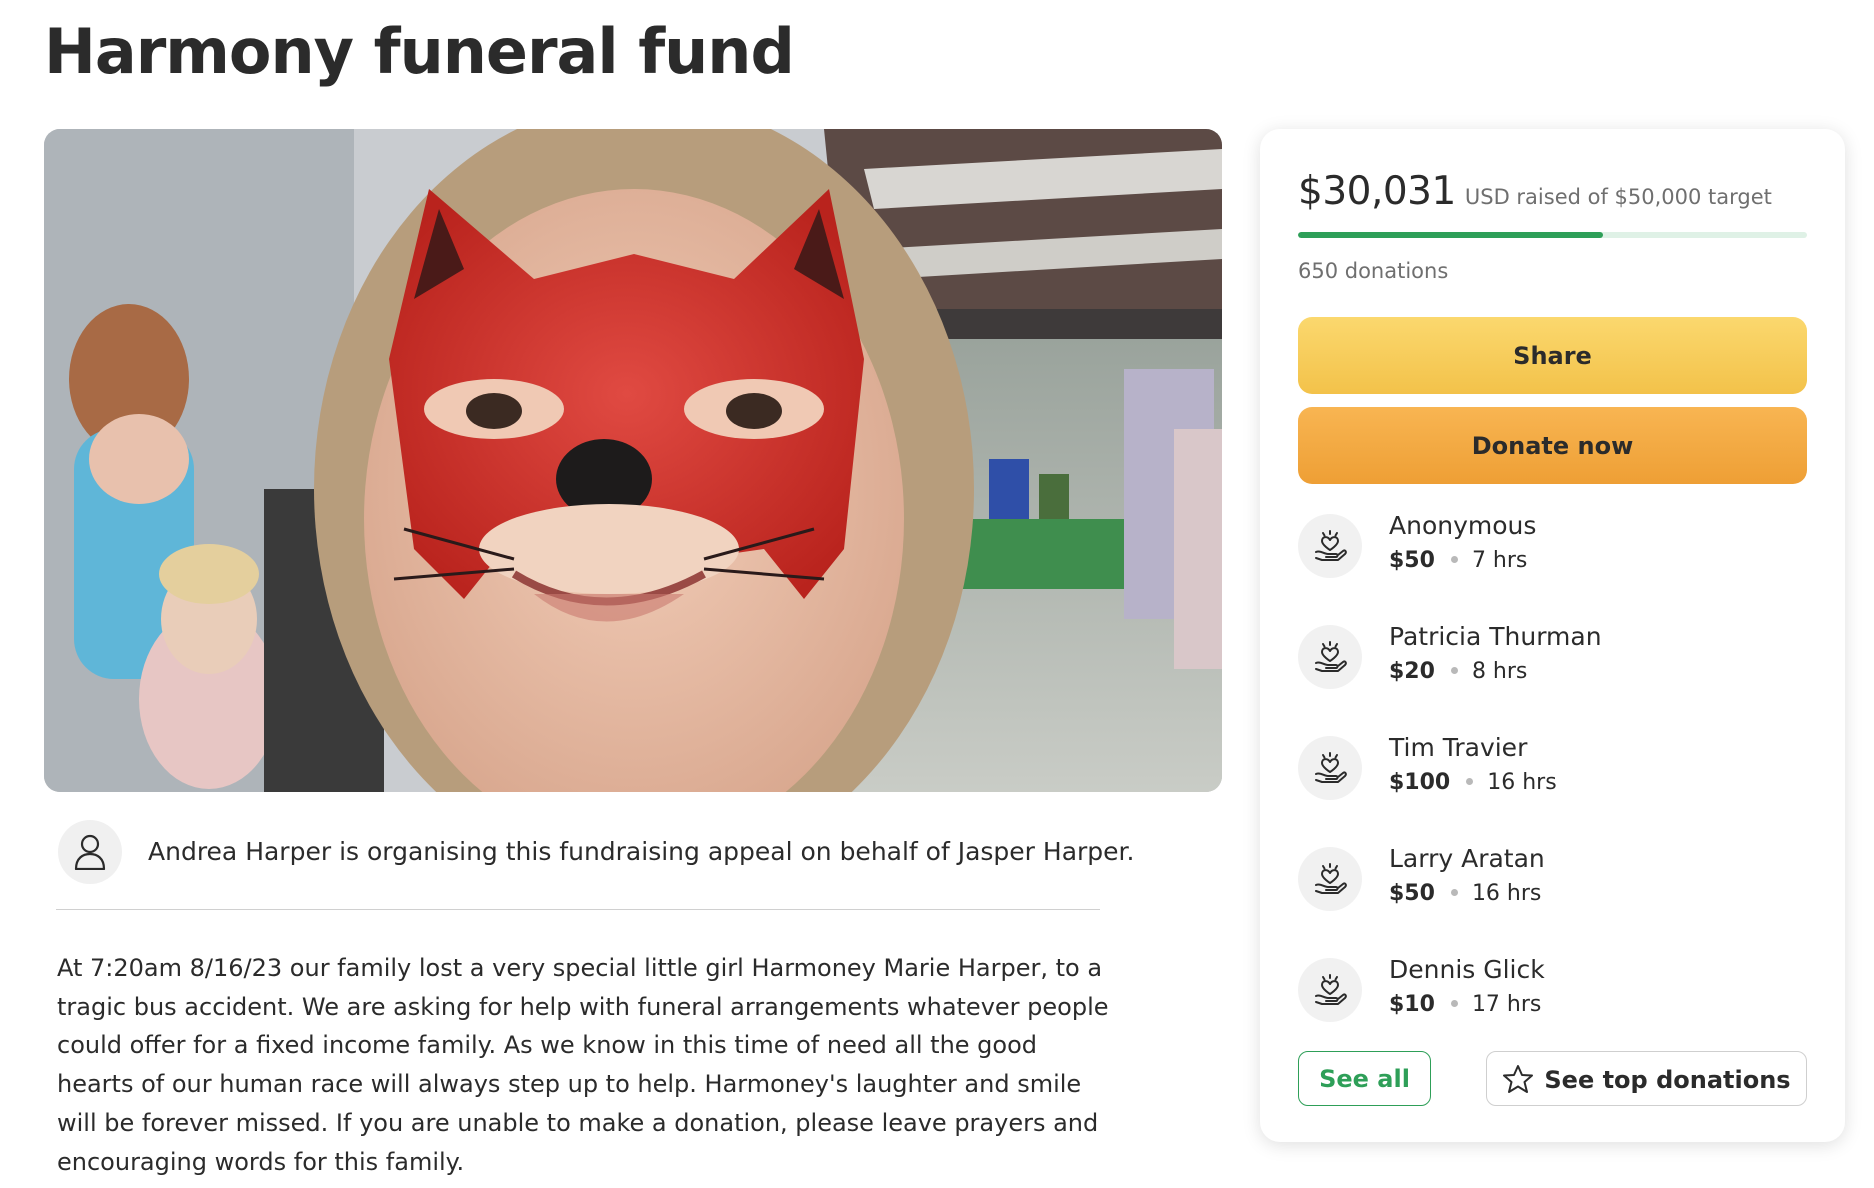 This screenshot has height=1188, width=1874. I want to click on donation-list-item: Anonymous $50 7 hrs, so click(1552, 564).